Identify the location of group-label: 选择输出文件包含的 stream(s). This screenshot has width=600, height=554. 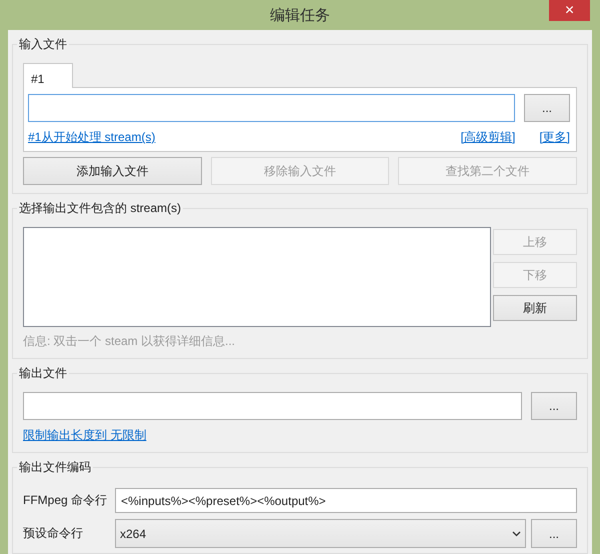
(100, 208).